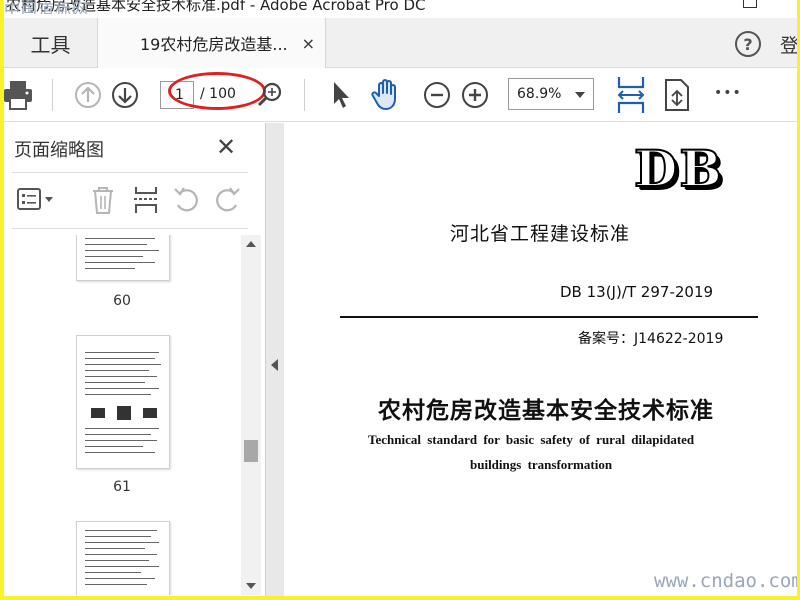  I want to click on next-page-icon, so click(125, 95).